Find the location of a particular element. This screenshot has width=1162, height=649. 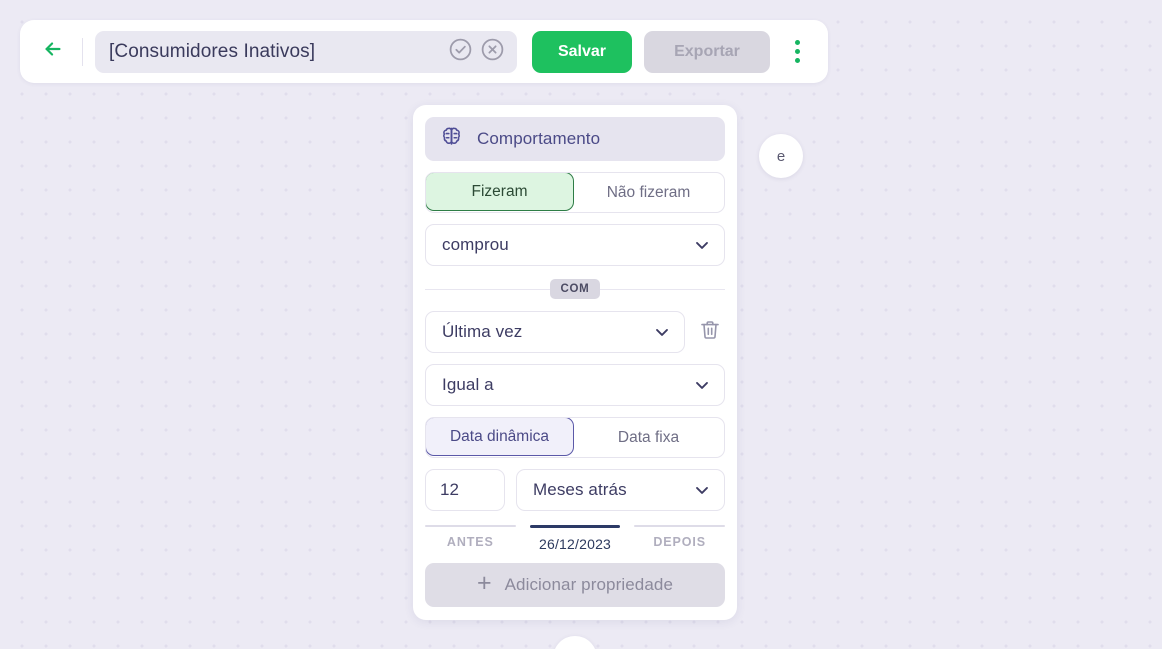

date-range-on: 26/12/2023 is located at coordinates (575, 538).